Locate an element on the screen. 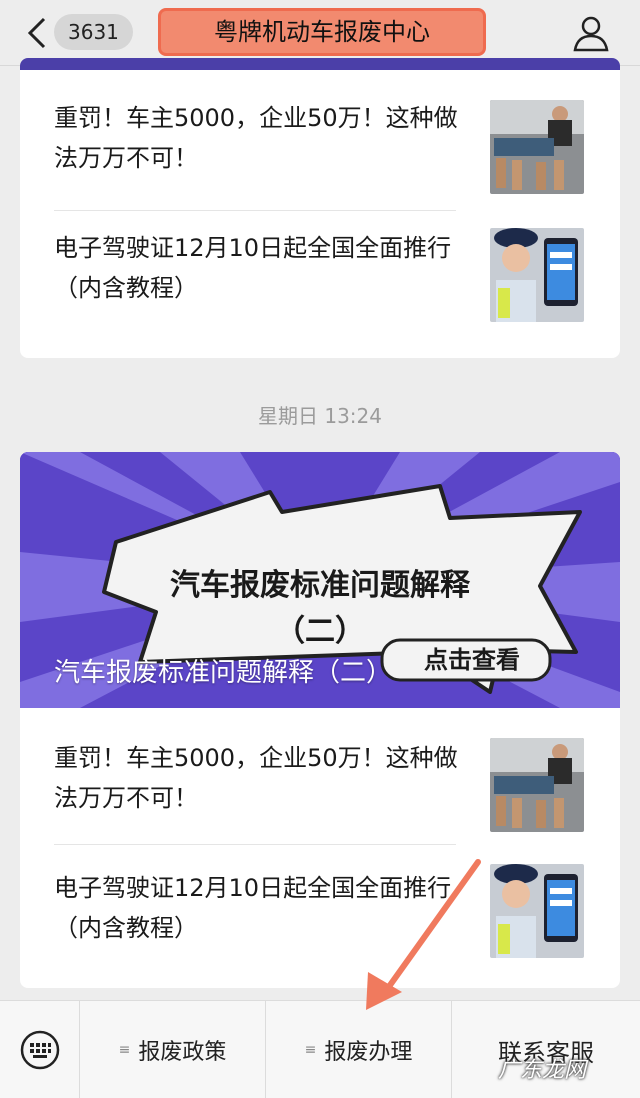 The height and width of the screenshot is (1098, 640). keyboard-icon is located at coordinates (39, 1050).